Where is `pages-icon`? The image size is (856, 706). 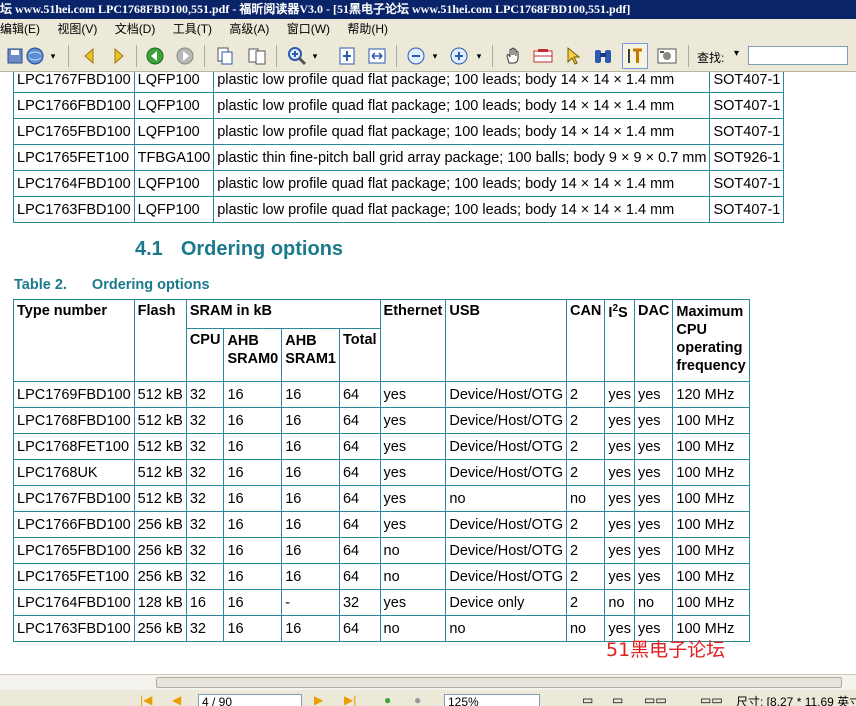 pages-icon is located at coordinates (257, 56).